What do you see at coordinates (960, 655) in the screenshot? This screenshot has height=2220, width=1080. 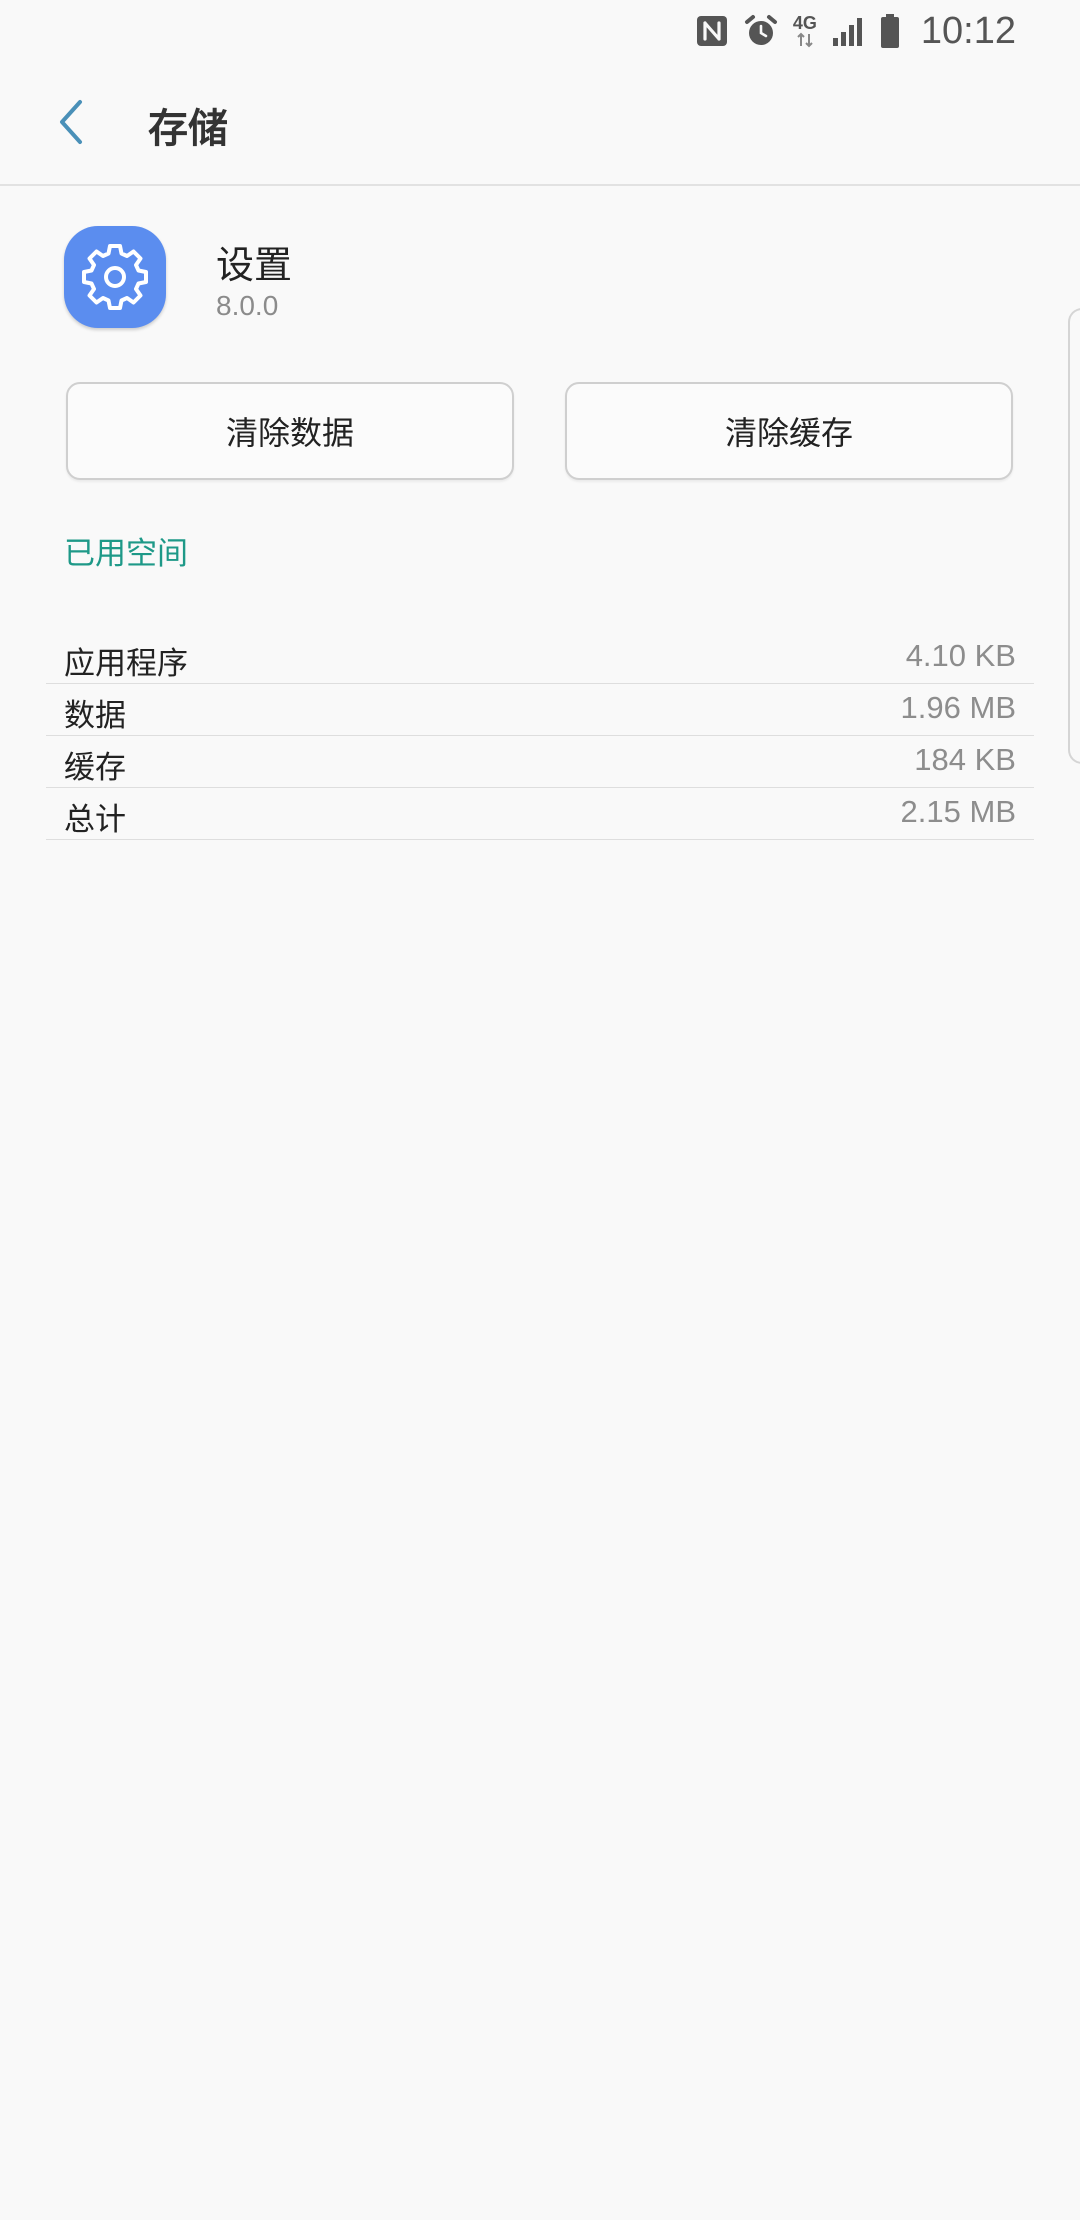 I see `row-value: 4.10 KB` at bounding box center [960, 655].